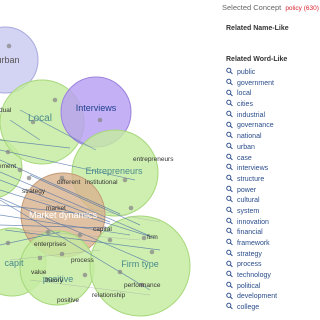 The image size is (320, 320). What do you see at coordinates (6, 110) in the screenshot?
I see `node-label: dual` at bounding box center [6, 110].